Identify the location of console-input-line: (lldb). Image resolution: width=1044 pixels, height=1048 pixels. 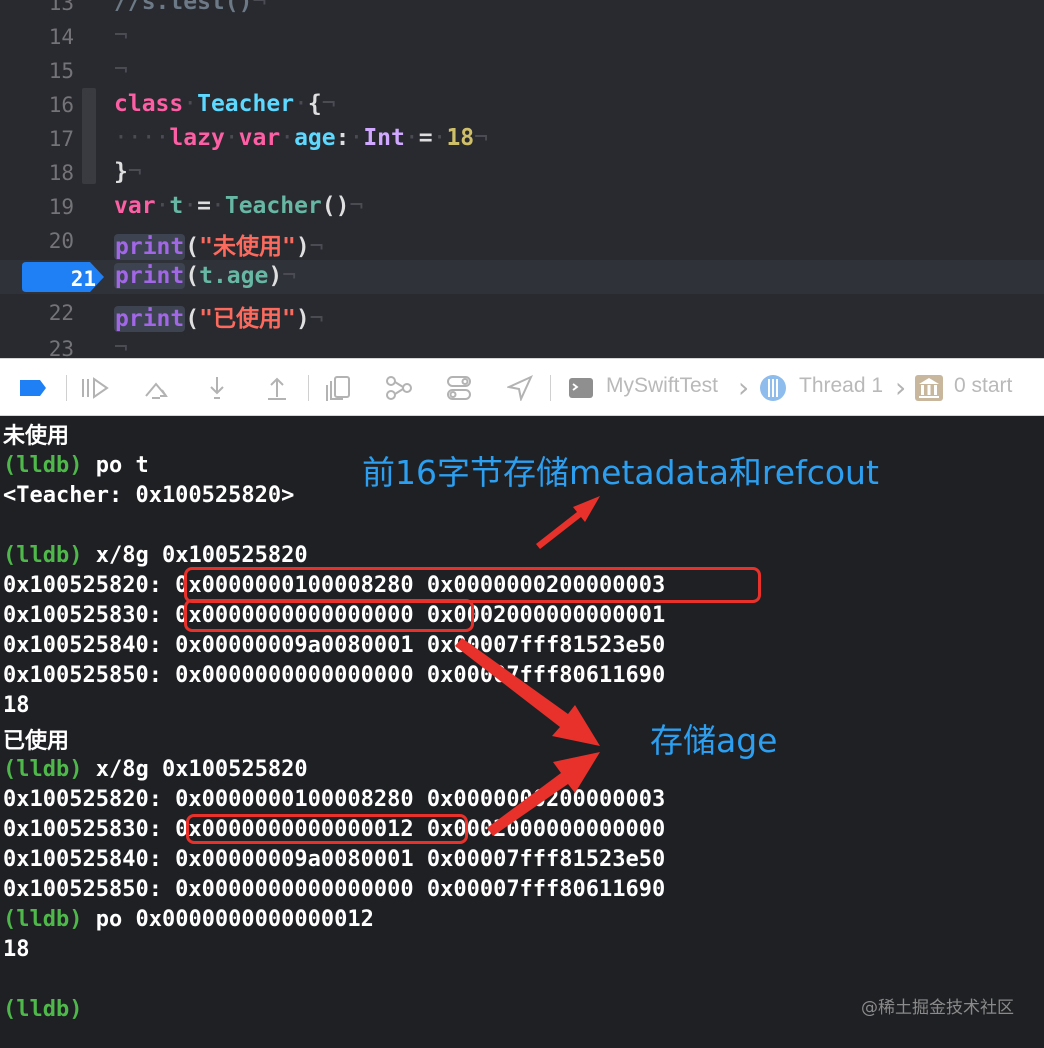
(42, 1009).